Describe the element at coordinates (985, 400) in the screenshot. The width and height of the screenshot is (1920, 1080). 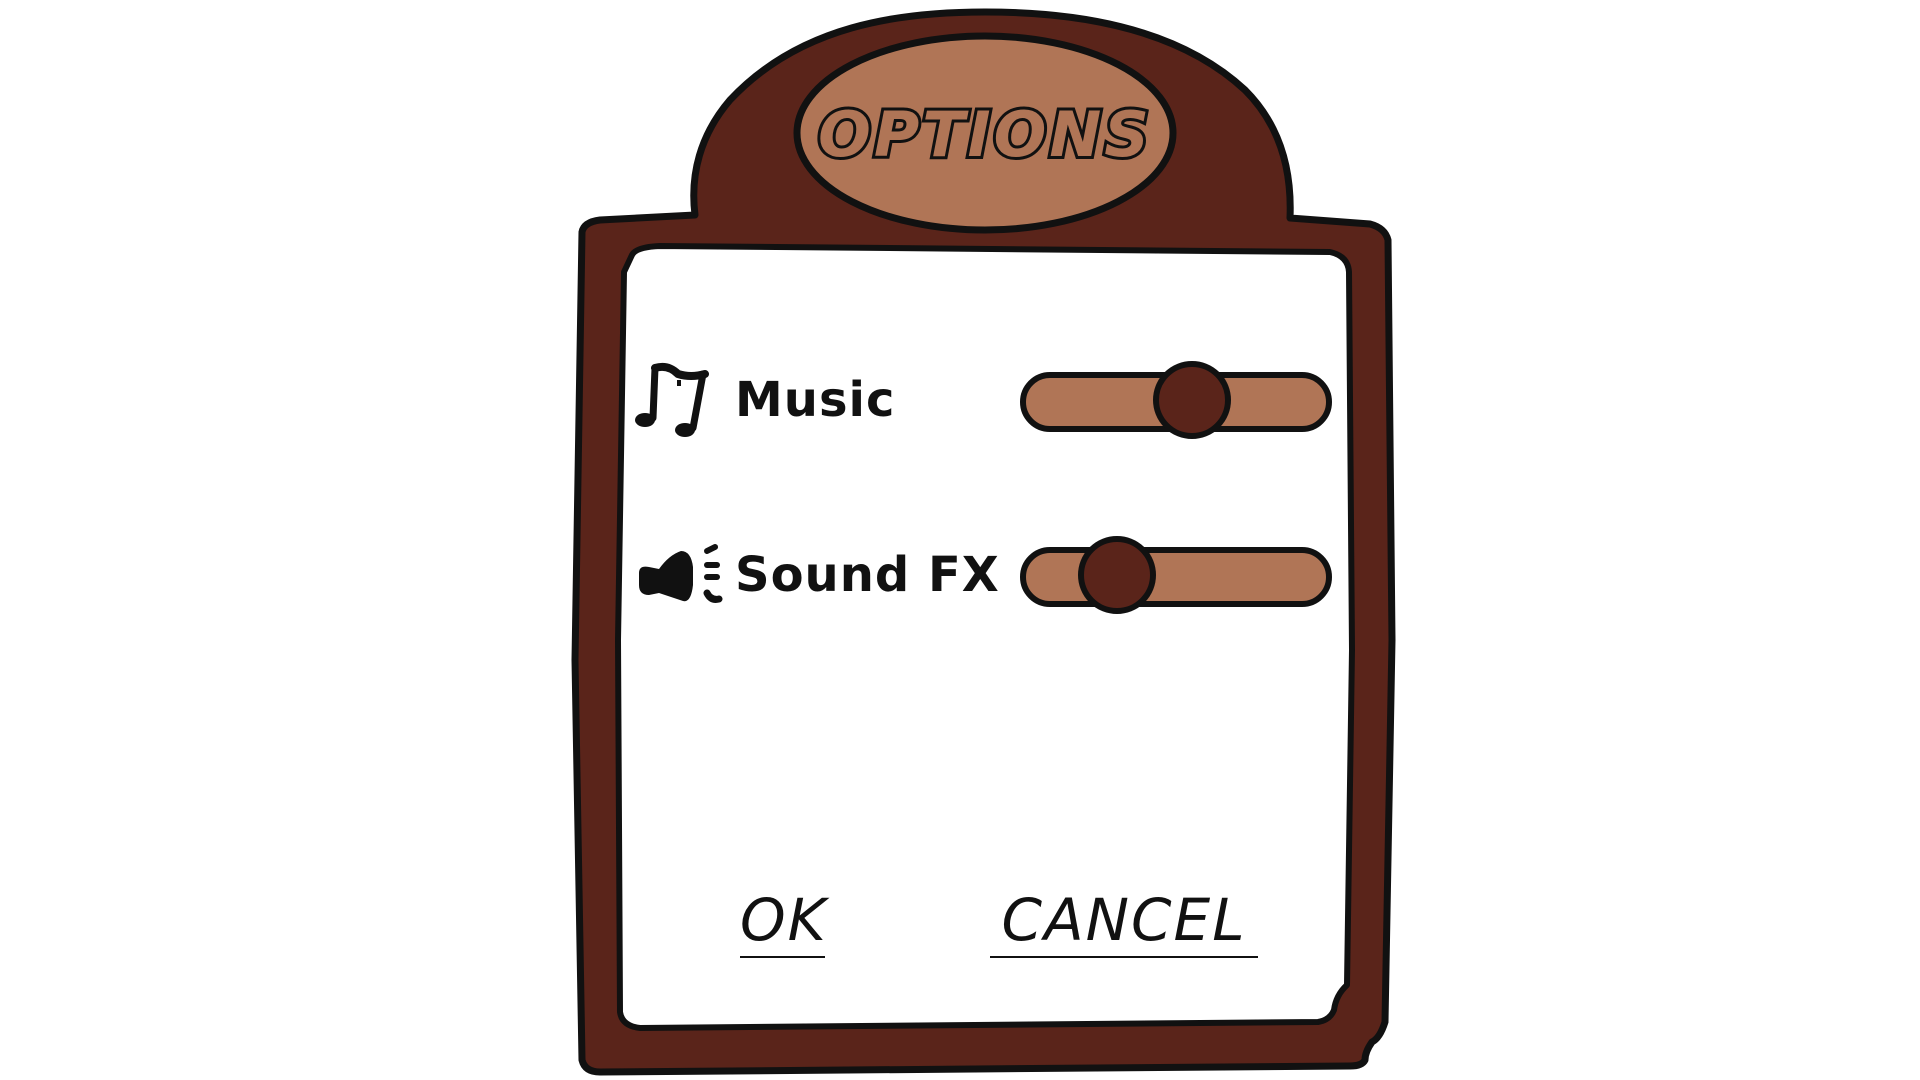
I see `music-setting-row: Music` at that location.